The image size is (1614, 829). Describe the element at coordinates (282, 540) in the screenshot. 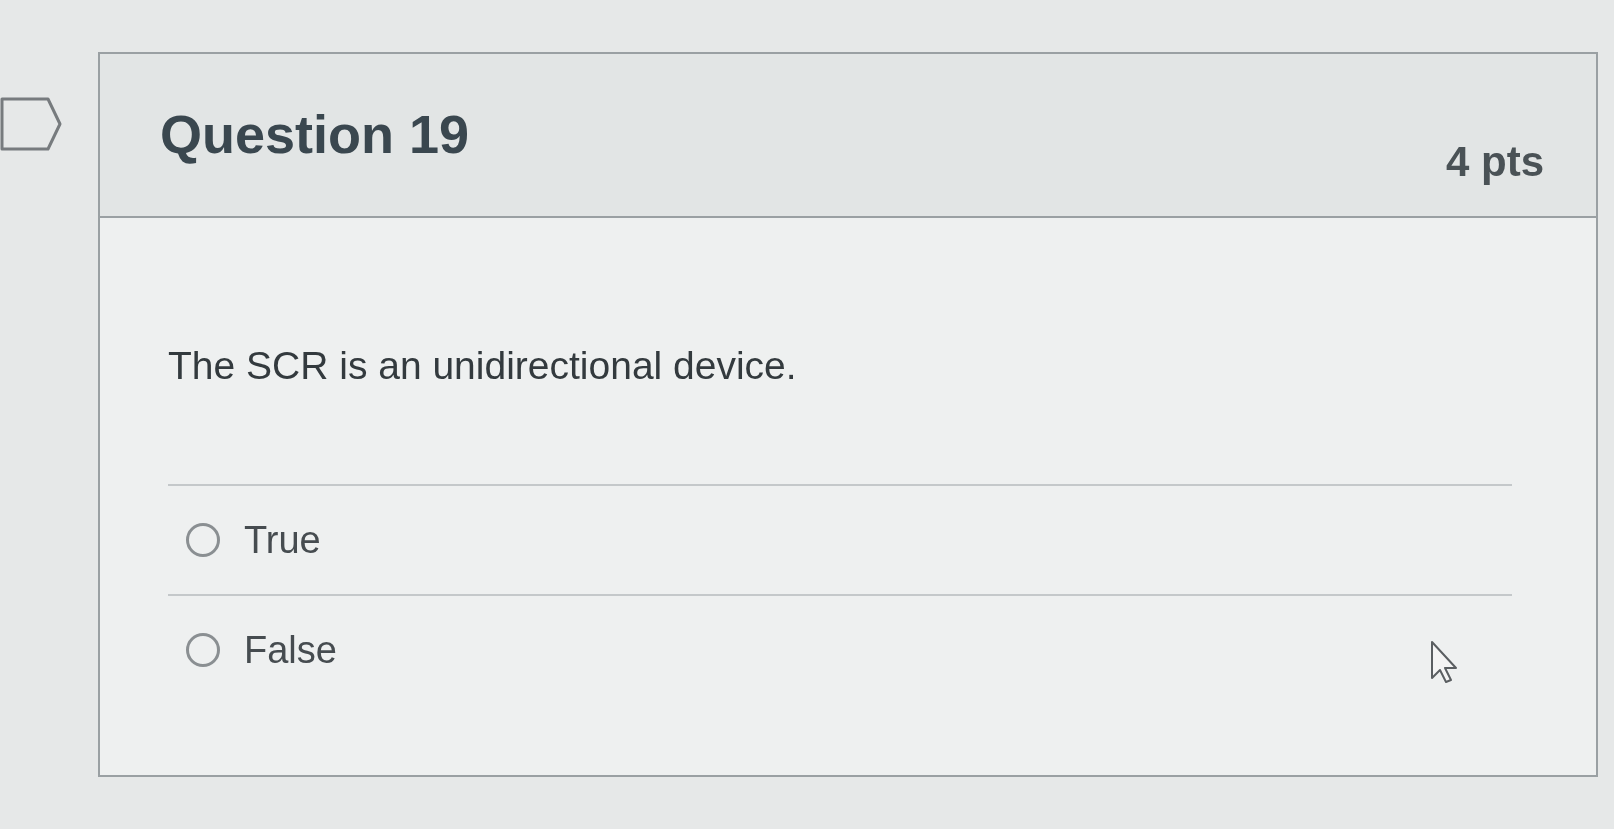

I see `answer-label: True` at that location.